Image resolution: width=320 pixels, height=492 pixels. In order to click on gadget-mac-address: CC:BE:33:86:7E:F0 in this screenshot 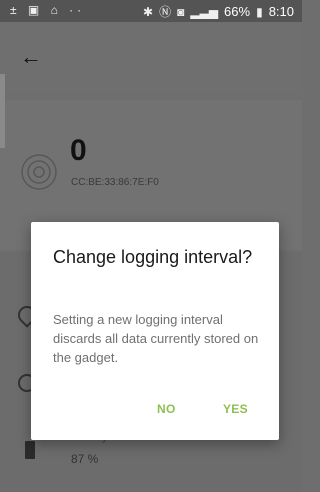, I will do `click(115, 182)`.